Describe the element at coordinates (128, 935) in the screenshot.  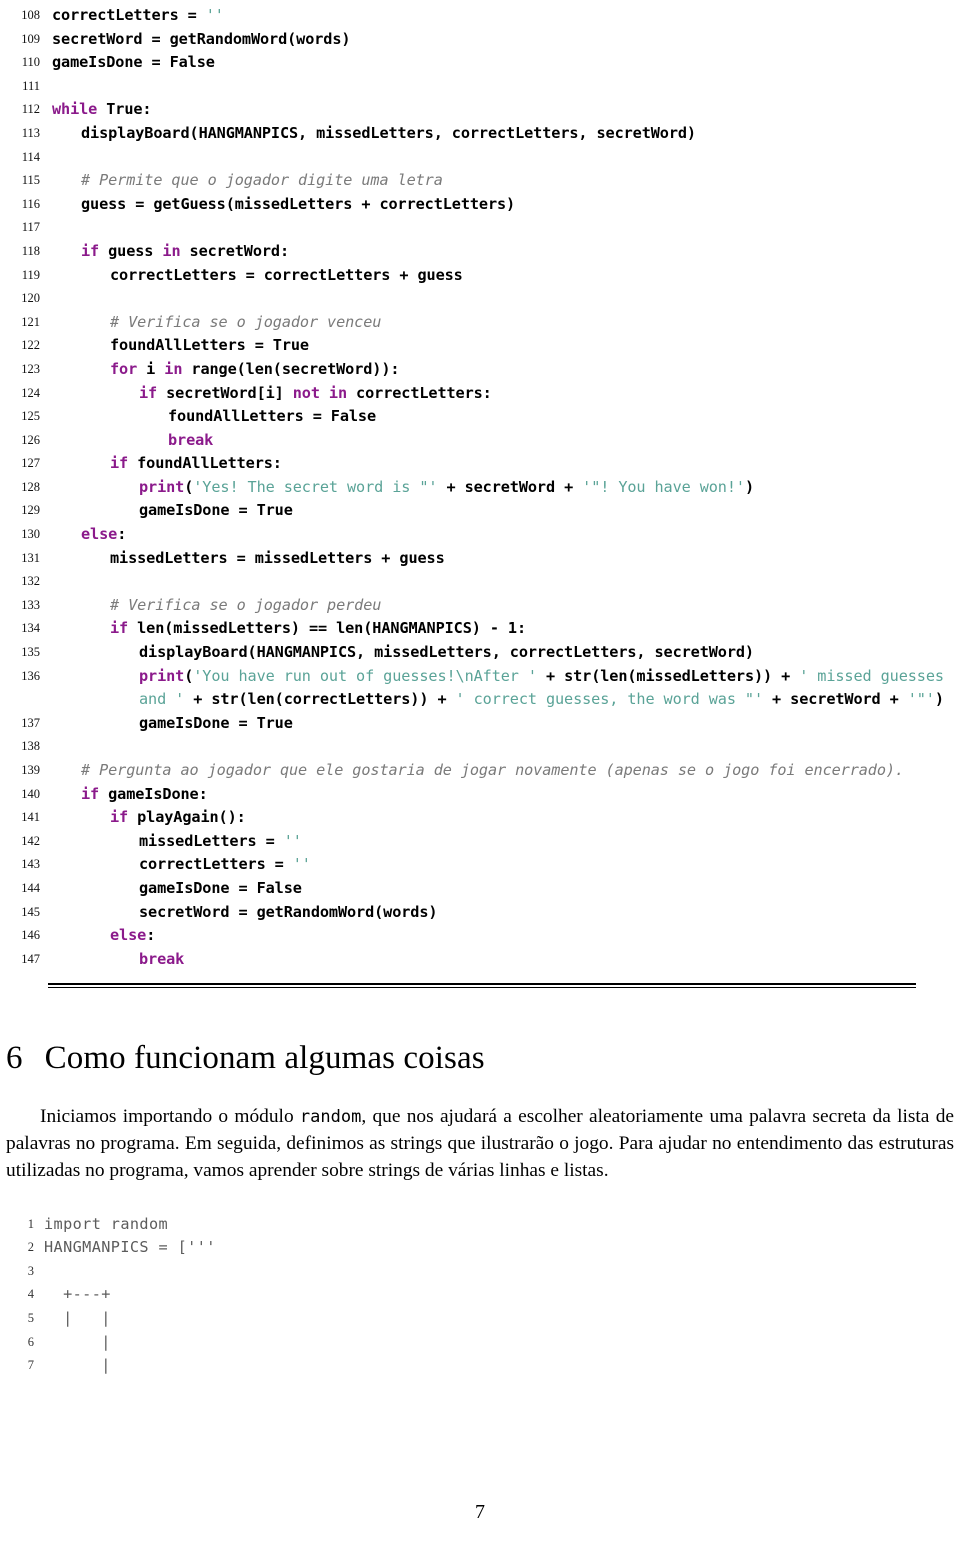
I see `code-token-kw: else` at that location.